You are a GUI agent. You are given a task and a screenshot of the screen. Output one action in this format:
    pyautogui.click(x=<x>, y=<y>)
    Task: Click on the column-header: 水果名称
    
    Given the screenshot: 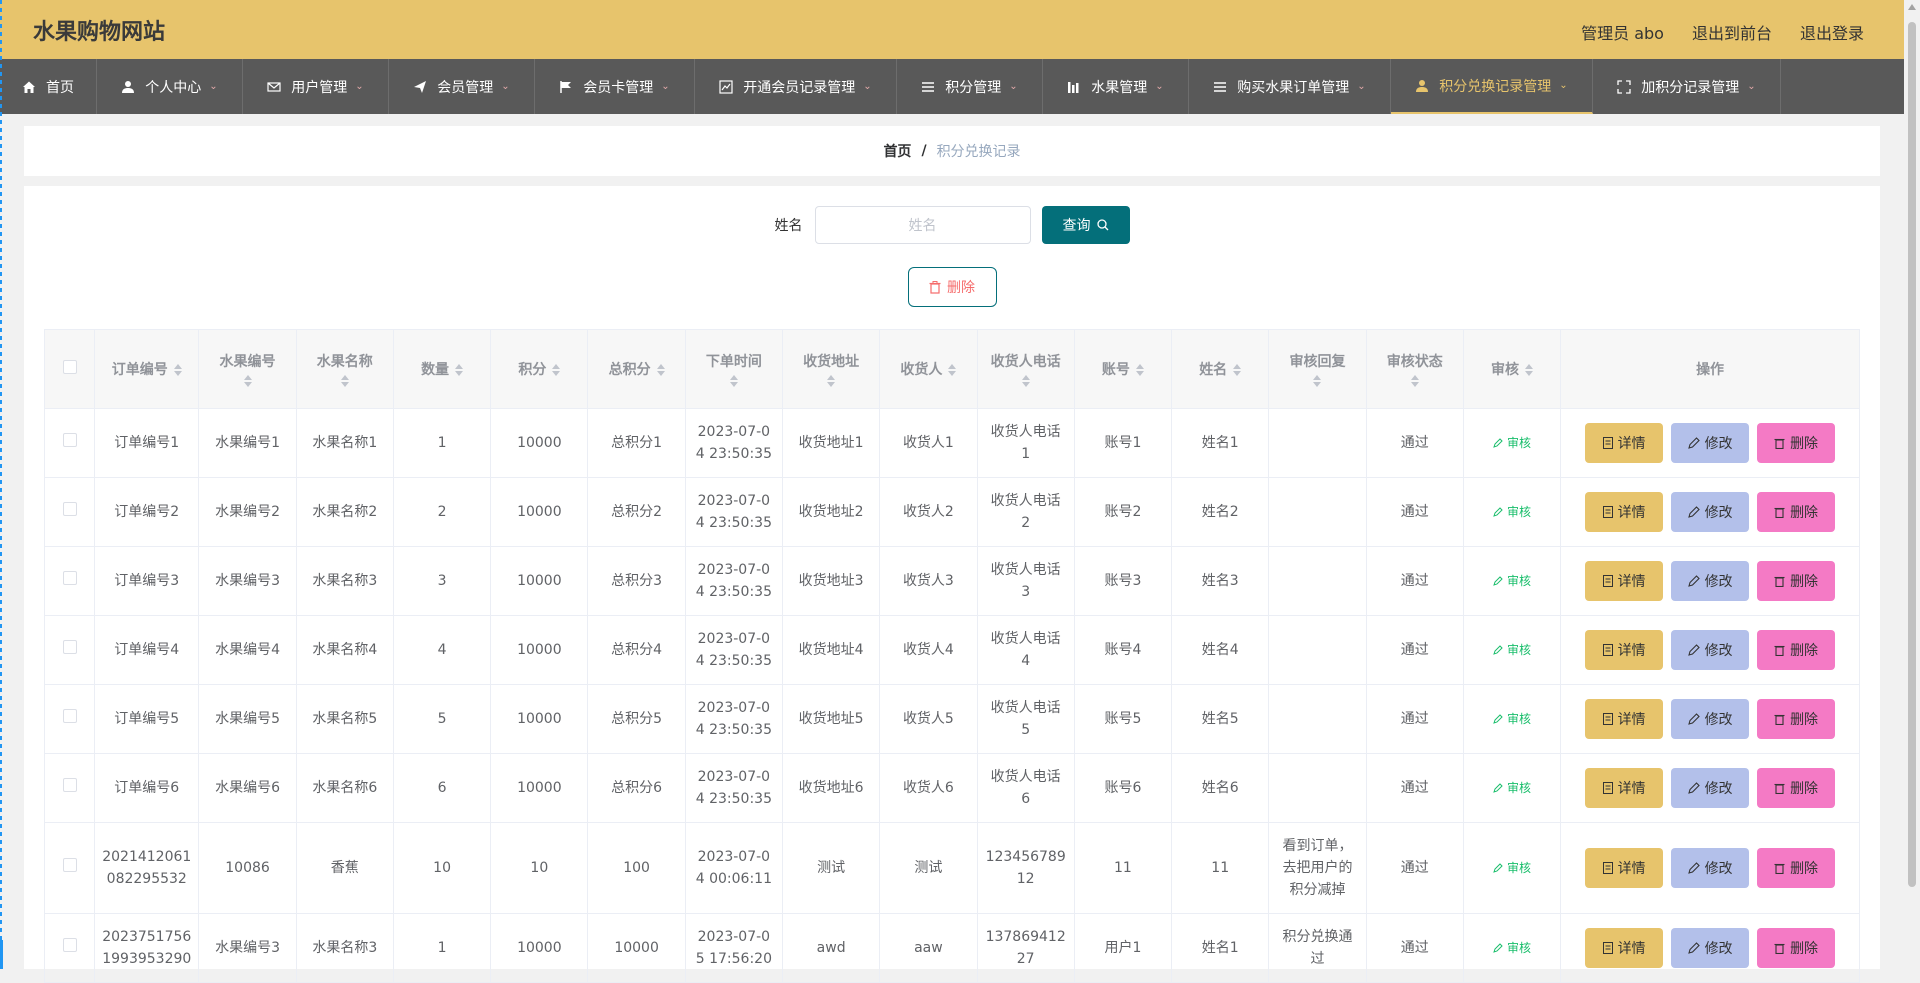 What is the action you would take?
    pyautogui.click(x=344, y=369)
    